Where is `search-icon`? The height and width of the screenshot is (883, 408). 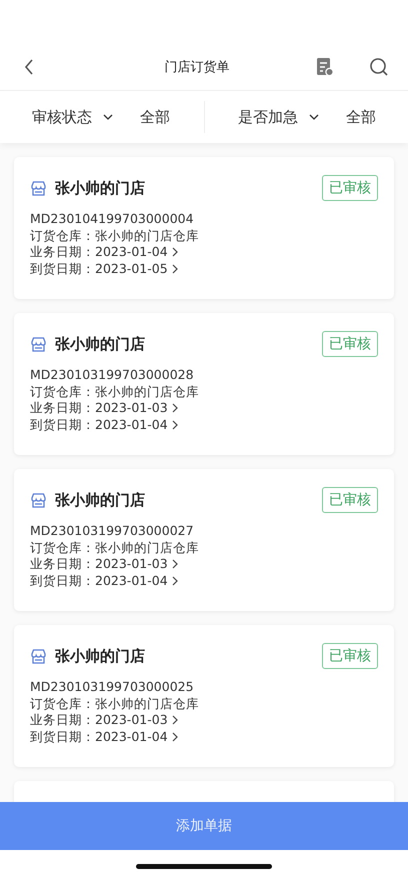
search-icon is located at coordinates (379, 67).